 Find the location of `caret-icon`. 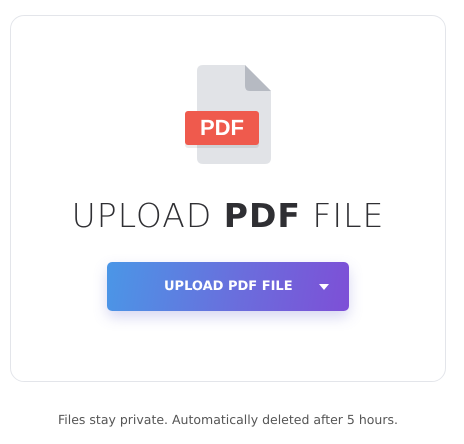

caret-icon is located at coordinates (324, 287).